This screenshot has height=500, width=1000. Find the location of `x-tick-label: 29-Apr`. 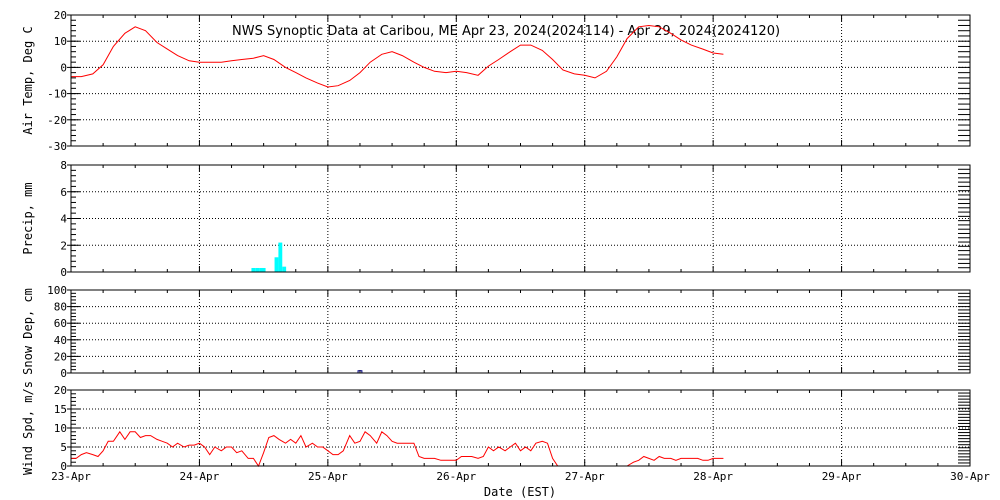

x-tick-label: 29-Apr is located at coordinates (842, 476).